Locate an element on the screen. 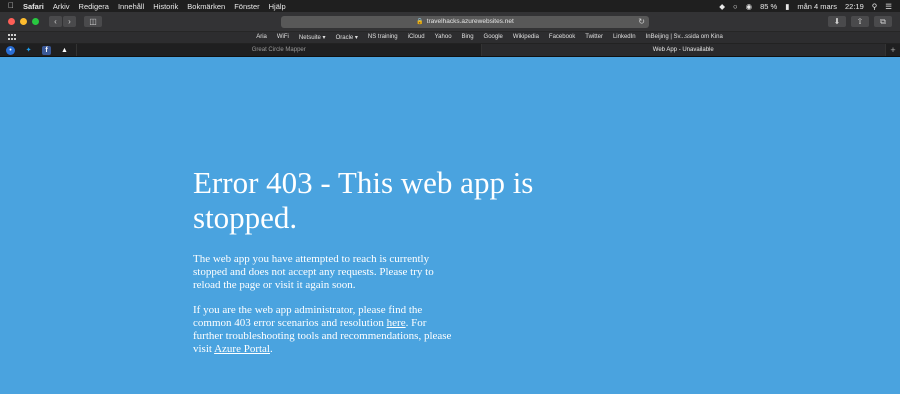  favorite-wikipedia: Wikipedia is located at coordinates (526, 37).